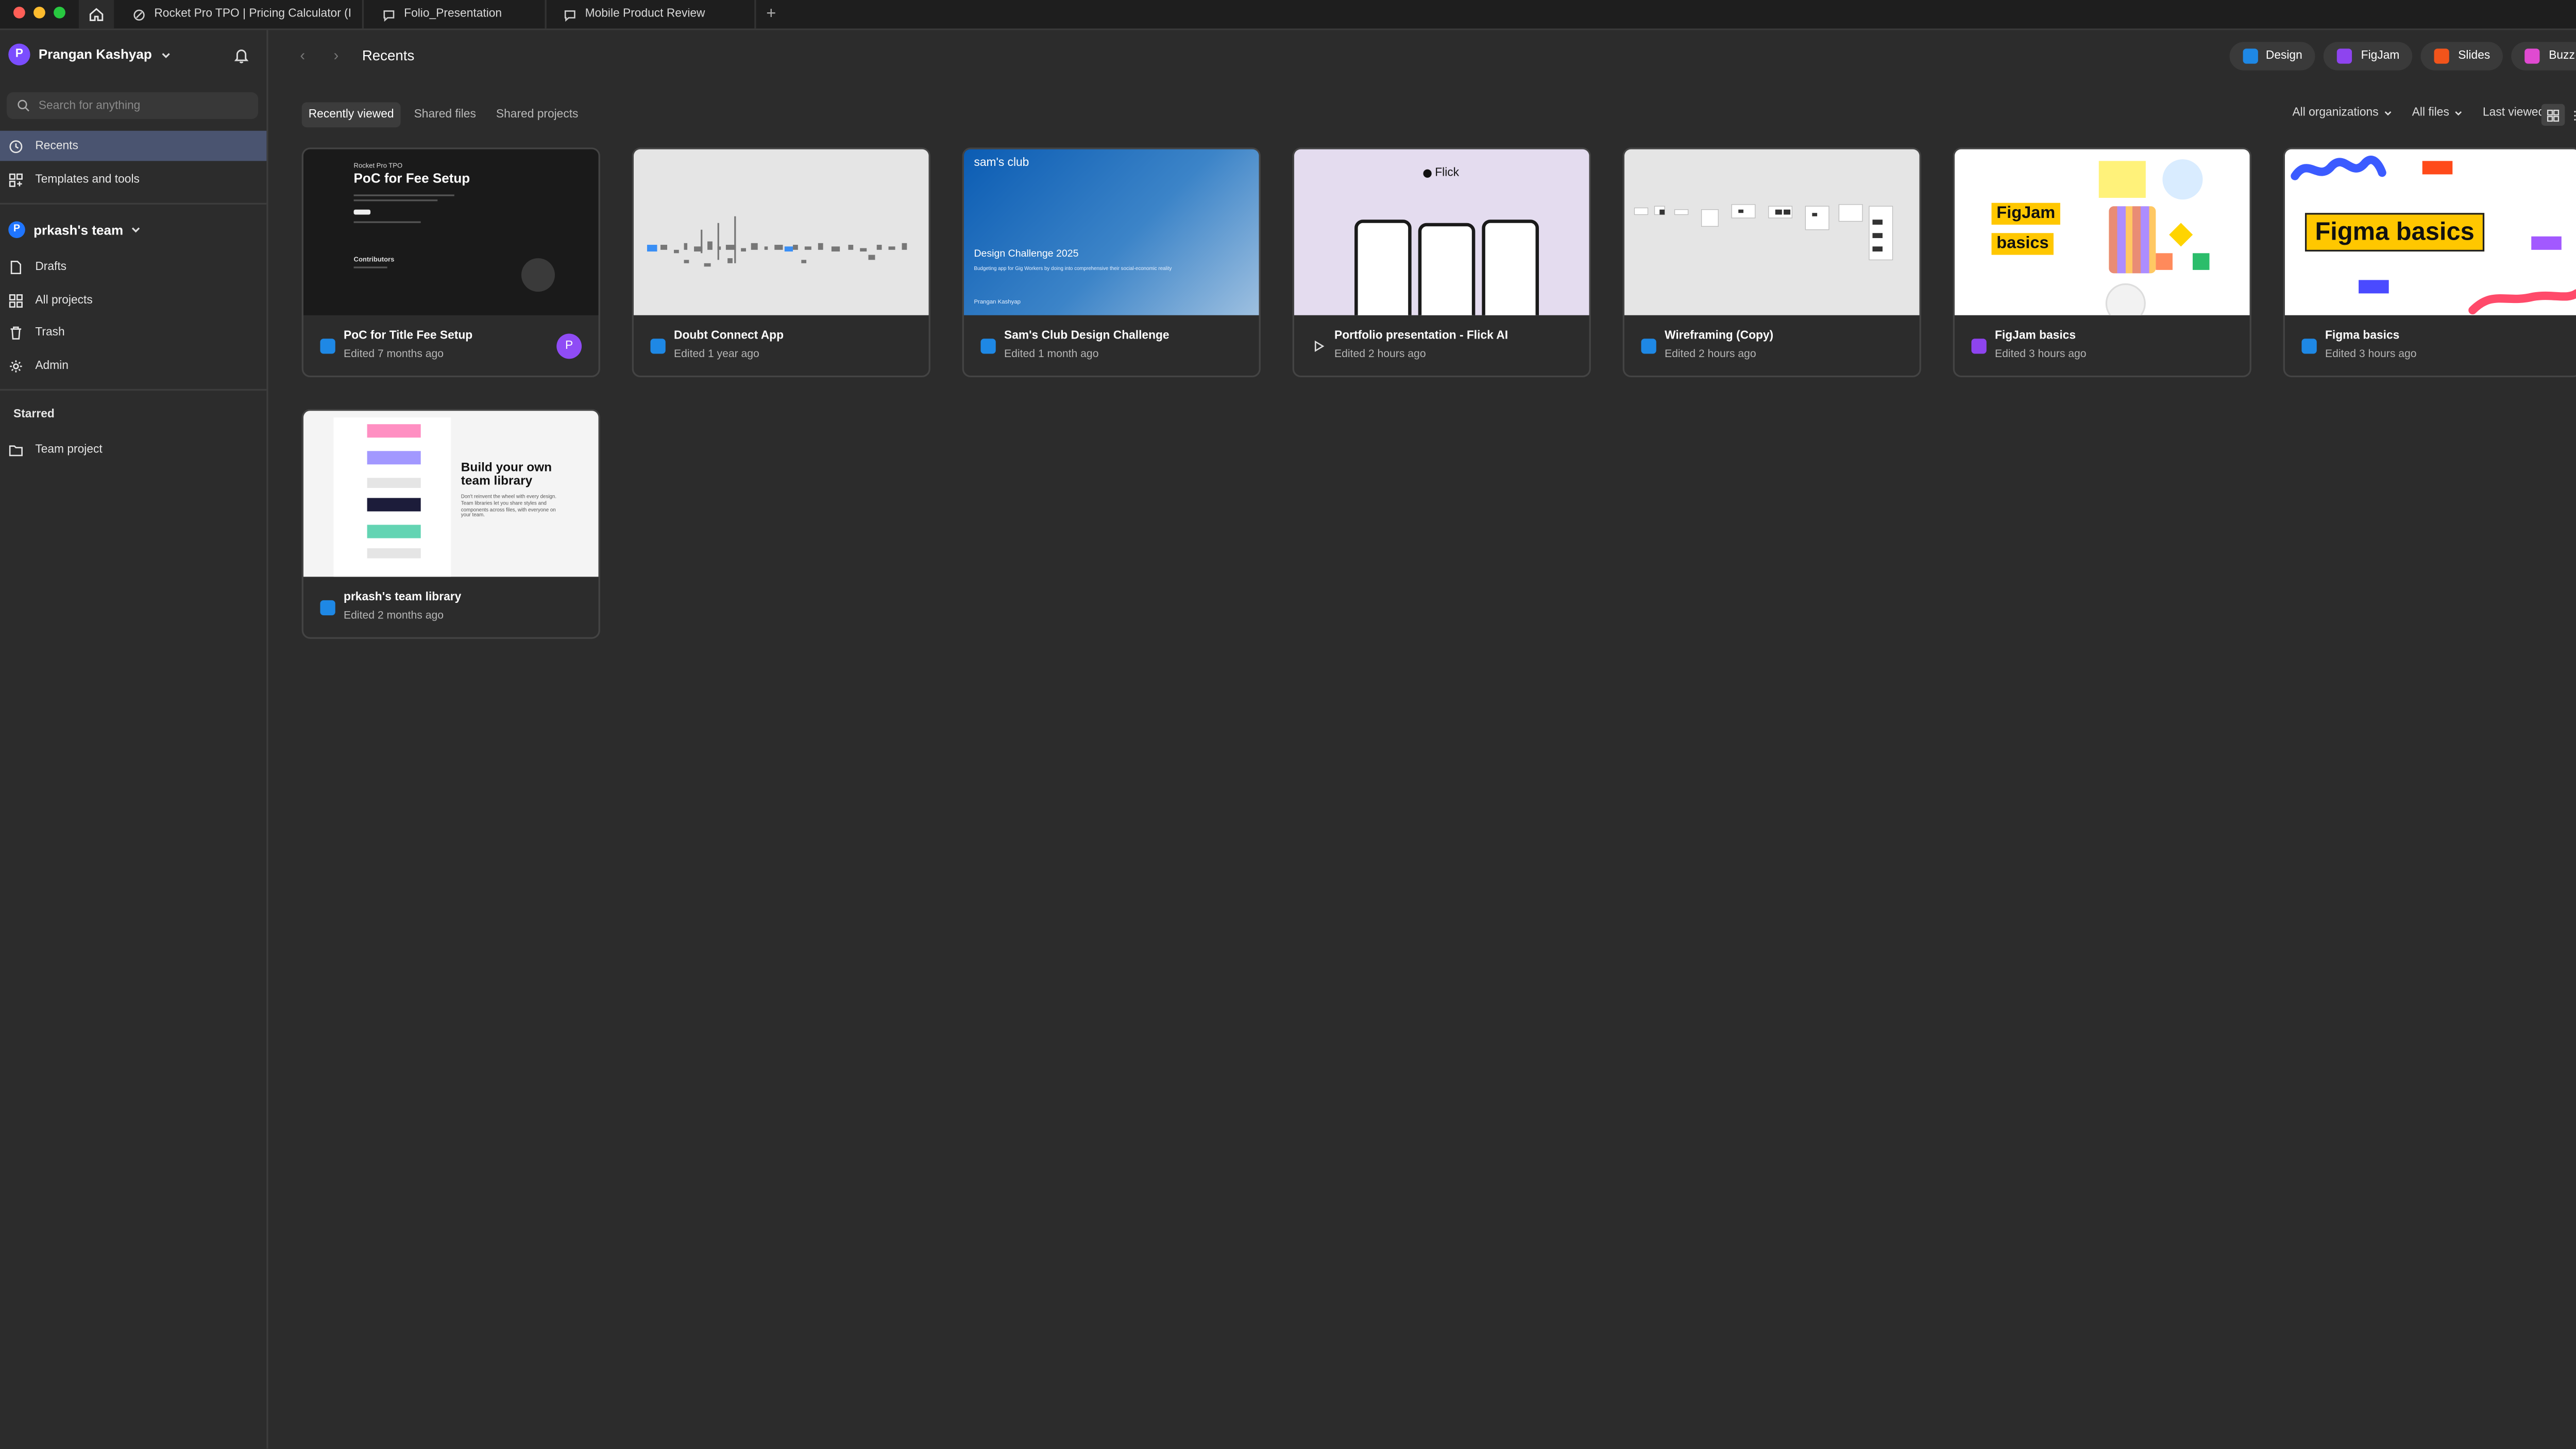 The image size is (2576, 1449). What do you see at coordinates (16, 450) in the screenshot?
I see `folder-icon` at bounding box center [16, 450].